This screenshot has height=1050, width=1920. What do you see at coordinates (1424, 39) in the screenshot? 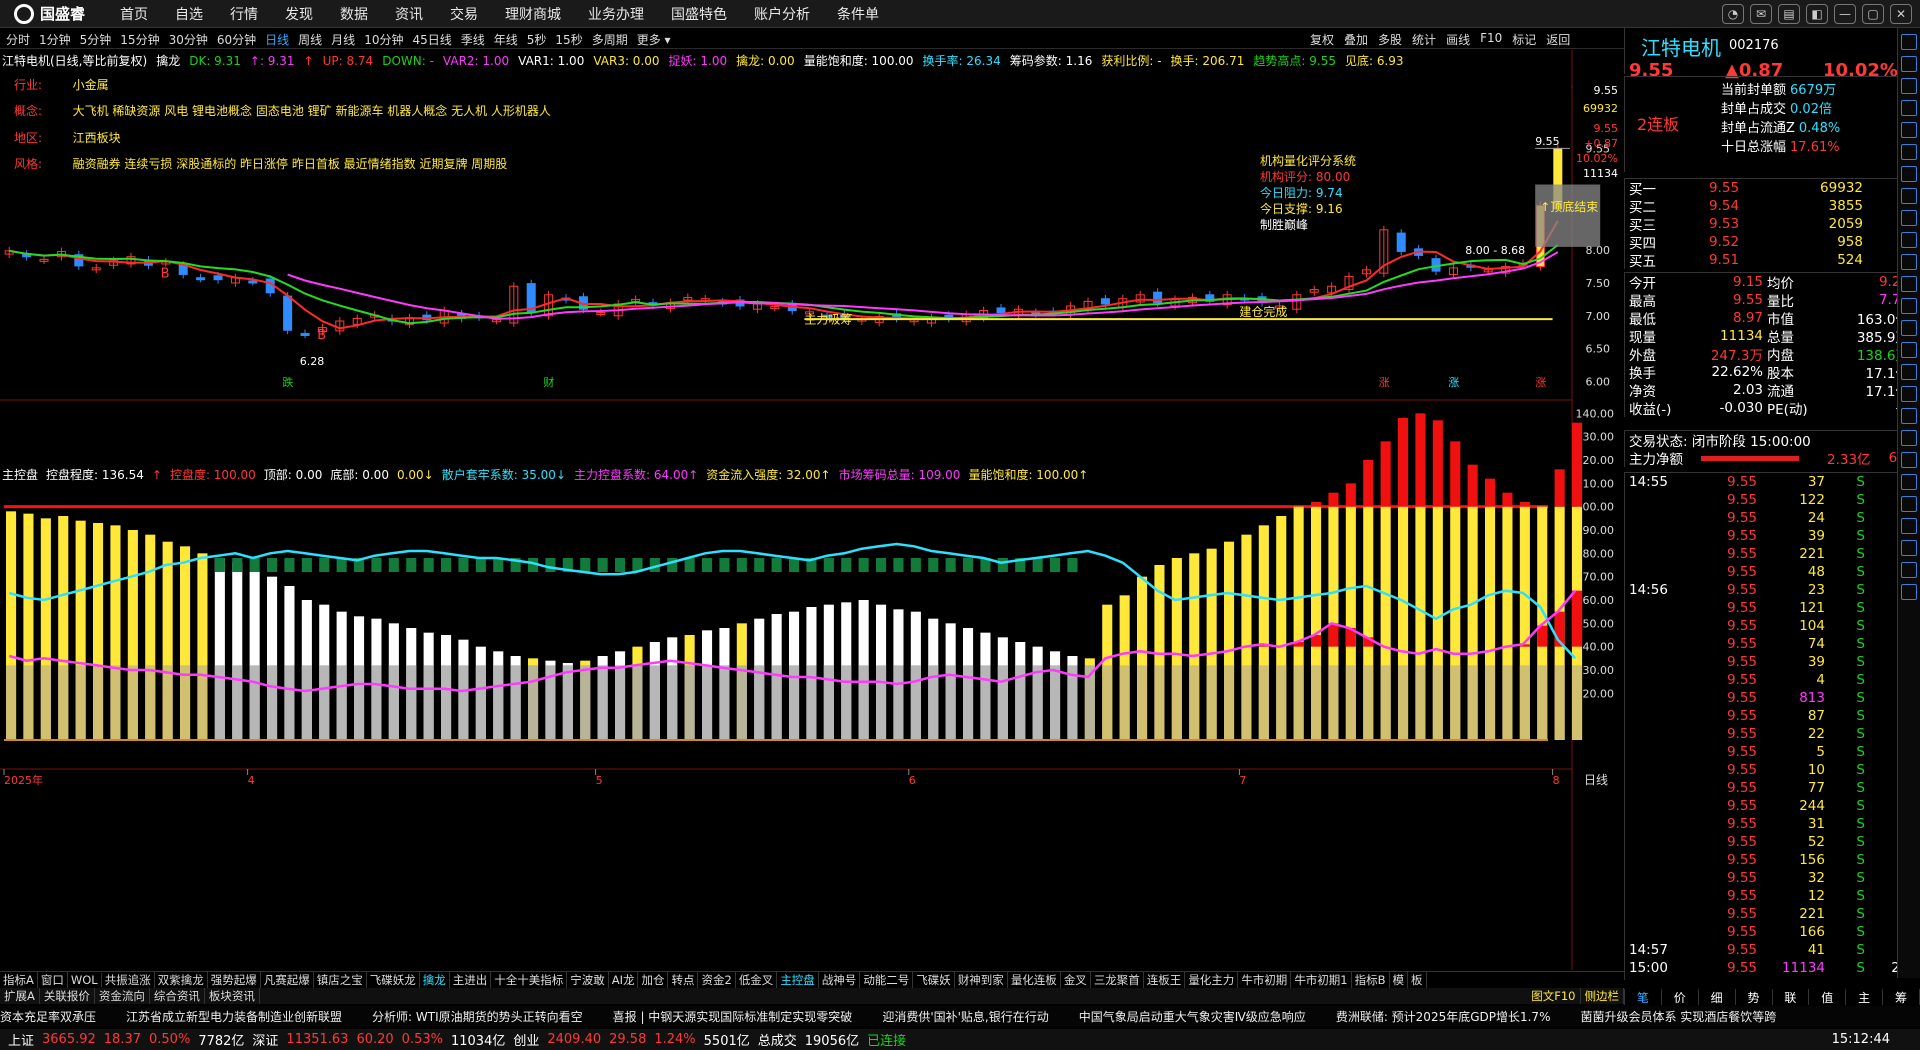
I see `chart-tool: 统计` at bounding box center [1424, 39].